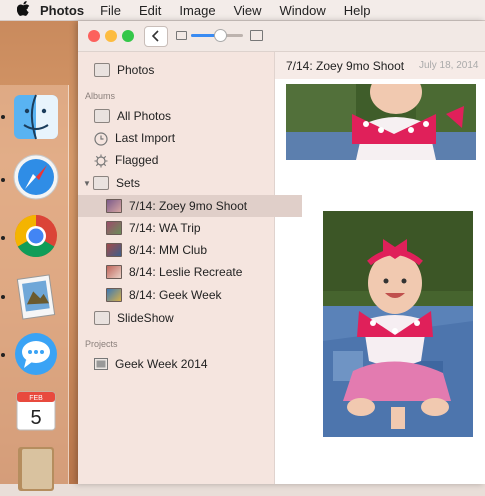  I want to click on sidebar-item-label: 7/14: Zoey 9mo Shoot, so click(188, 206).